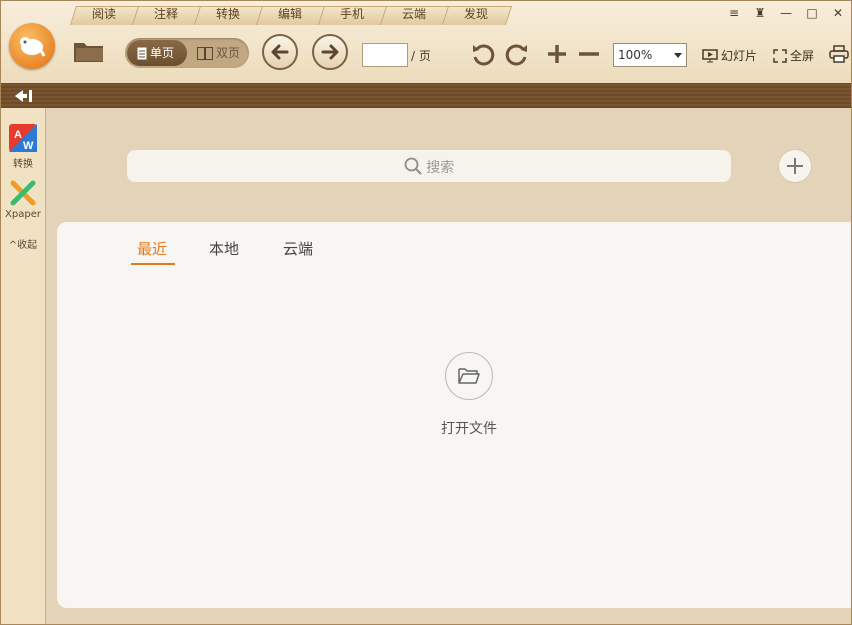 The image size is (852, 625). I want to click on rotate-ccw-icon, so click(484, 55).